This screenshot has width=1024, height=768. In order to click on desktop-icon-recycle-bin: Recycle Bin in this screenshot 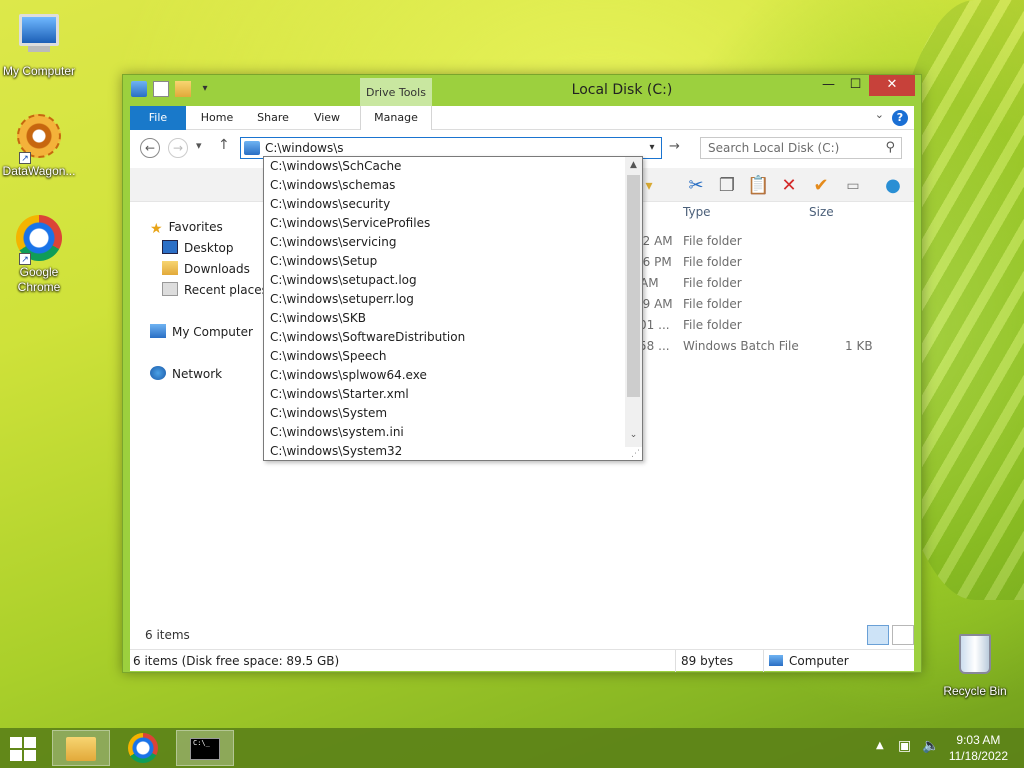, I will do `click(975, 664)`.